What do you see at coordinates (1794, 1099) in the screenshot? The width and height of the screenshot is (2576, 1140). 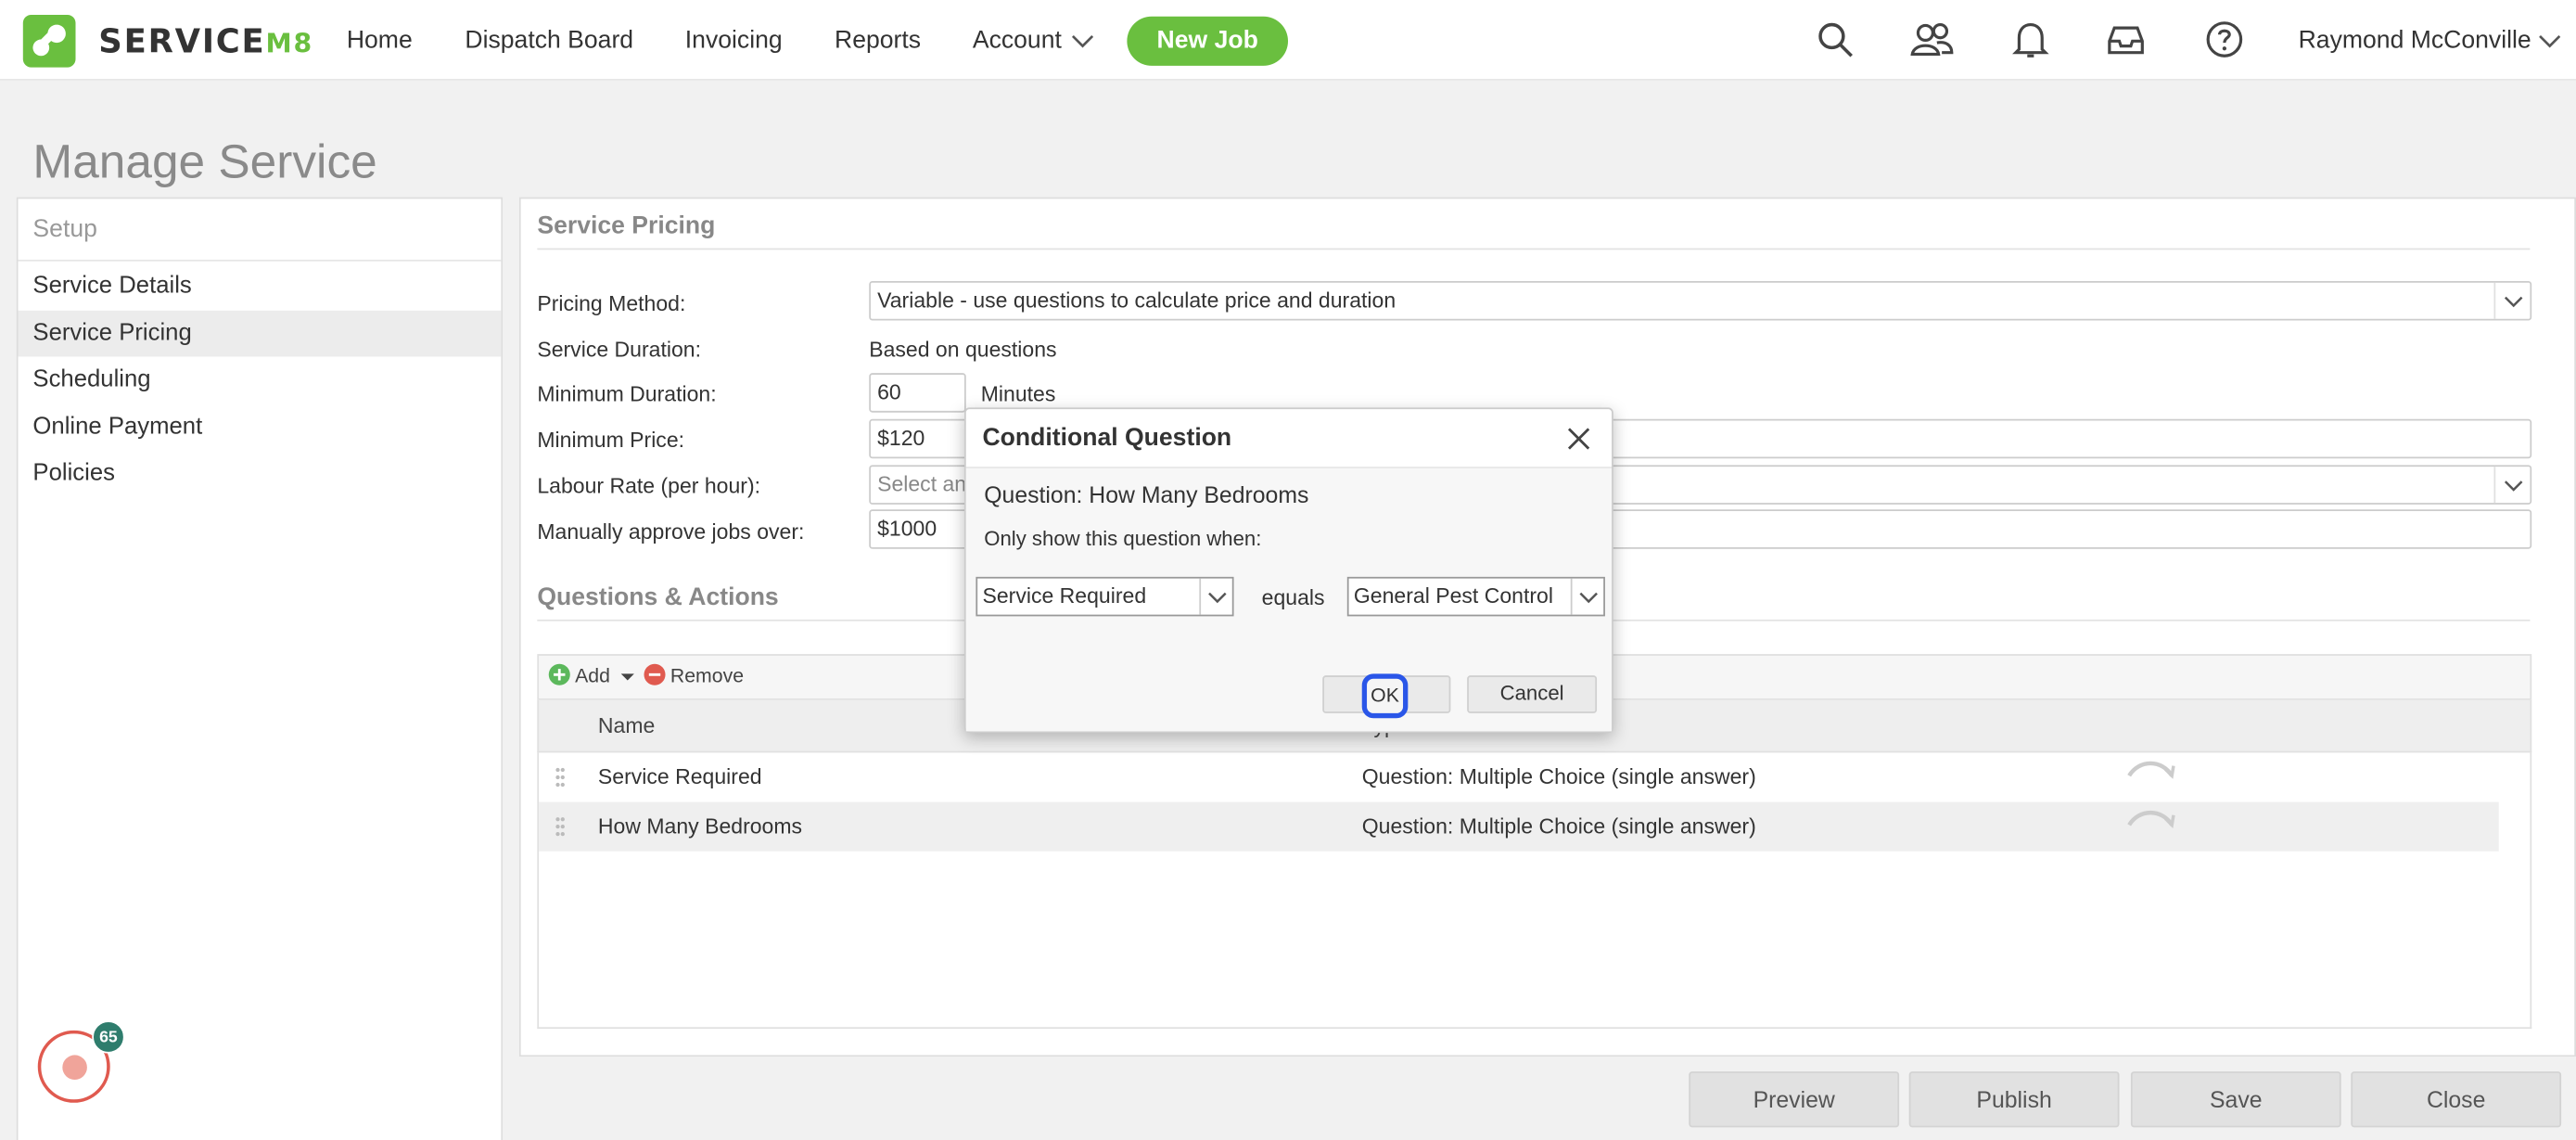 I see `preview-button: Preview` at bounding box center [1794, 1099].